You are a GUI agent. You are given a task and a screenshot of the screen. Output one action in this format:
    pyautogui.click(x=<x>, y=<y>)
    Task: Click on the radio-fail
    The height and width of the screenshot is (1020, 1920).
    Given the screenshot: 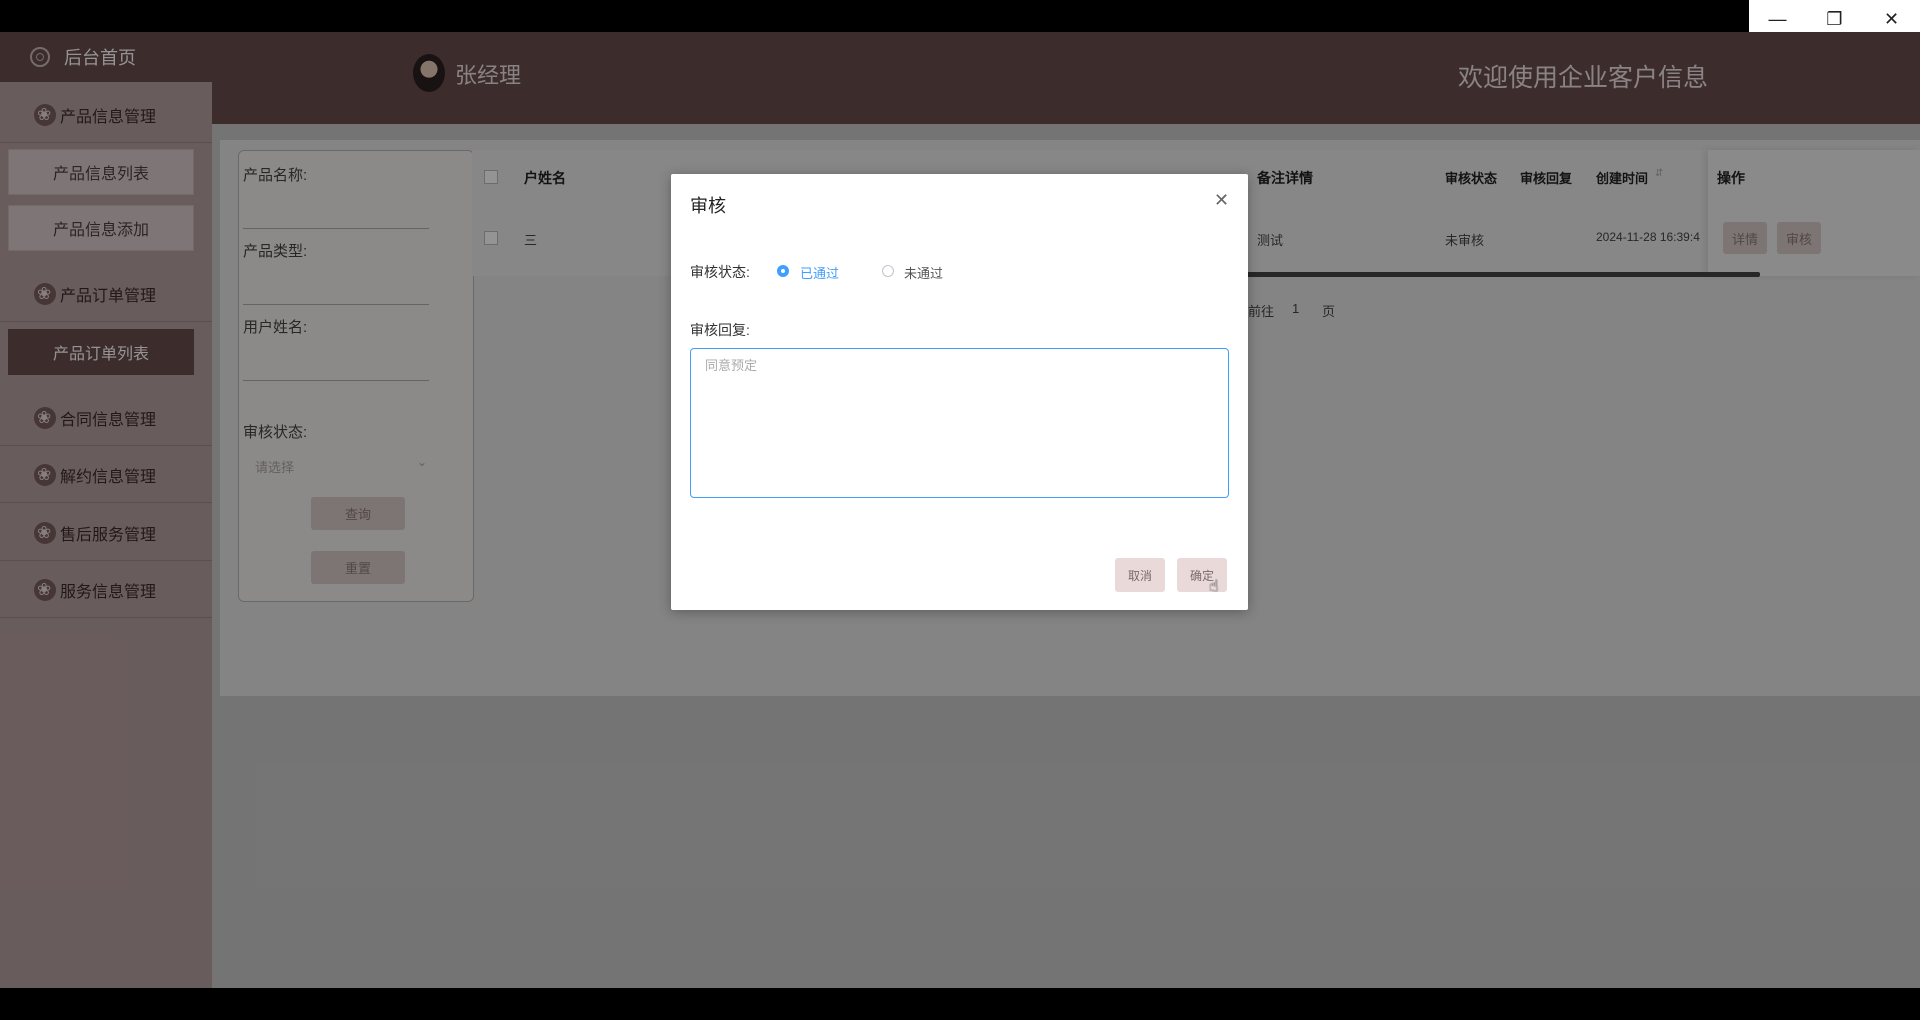 What is the action you would take?
    pyautogui.click(x=888, y=271)
    